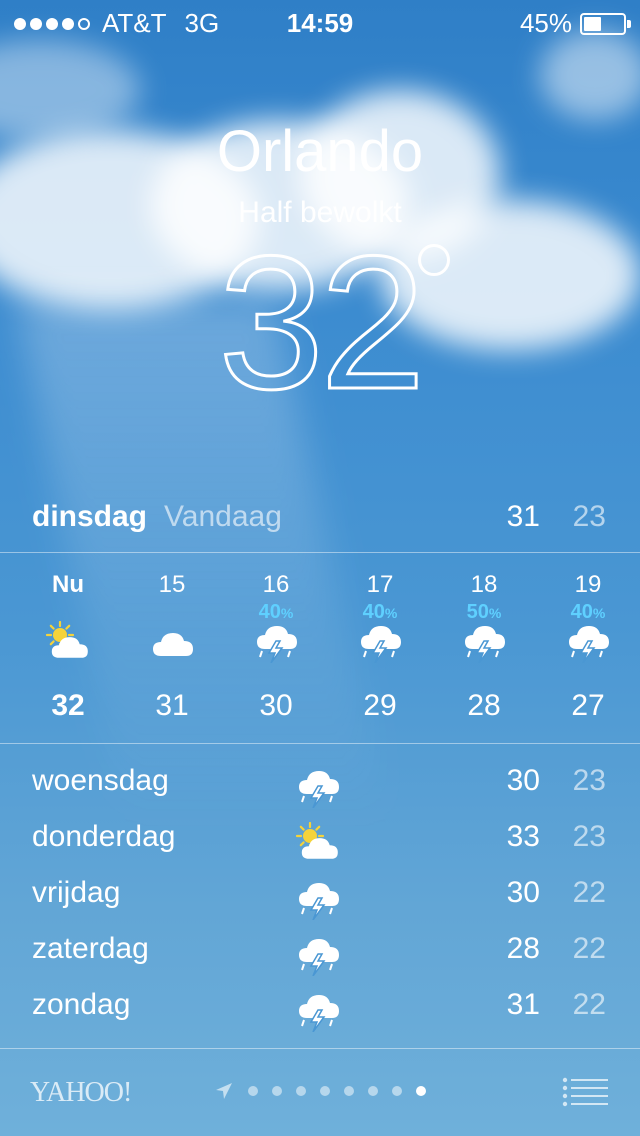 The width and height of the screenshot is (640, 1136). Describe the element at coordinates (276, 705) in the screenshot. I see `hourly-temp: 30` at that location.